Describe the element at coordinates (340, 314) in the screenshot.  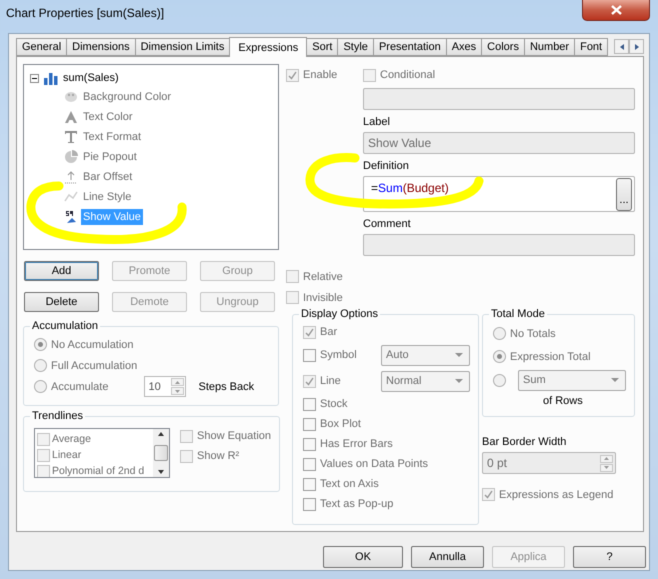
I see `group-title: Display Options` at that location.